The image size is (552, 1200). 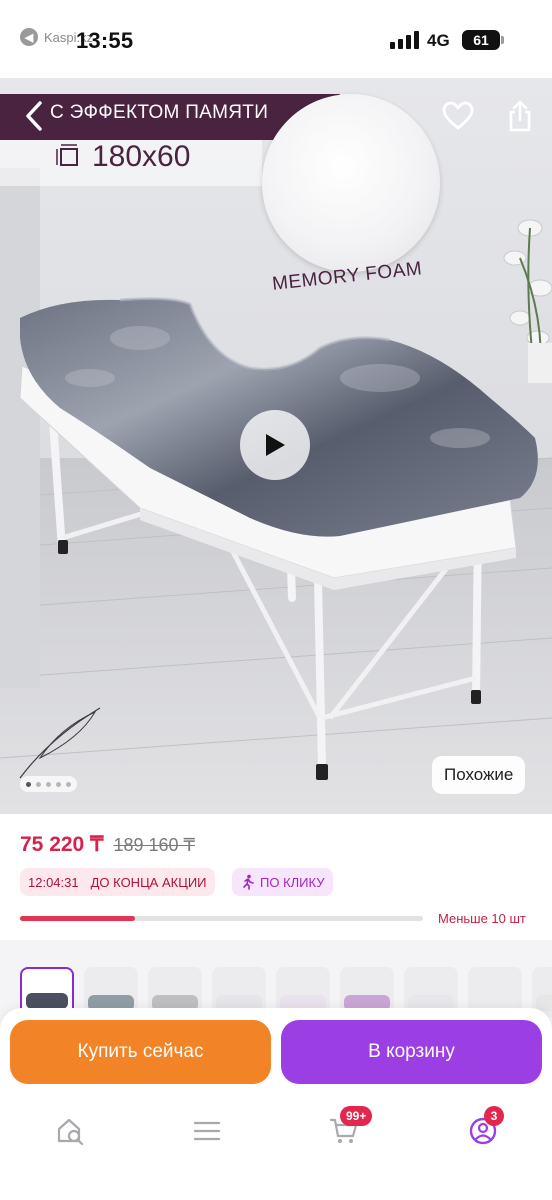 What do you see at coordinates (248, 882) in the screenshot?
I see `running-person-icon` at bounding box center [248, 882].